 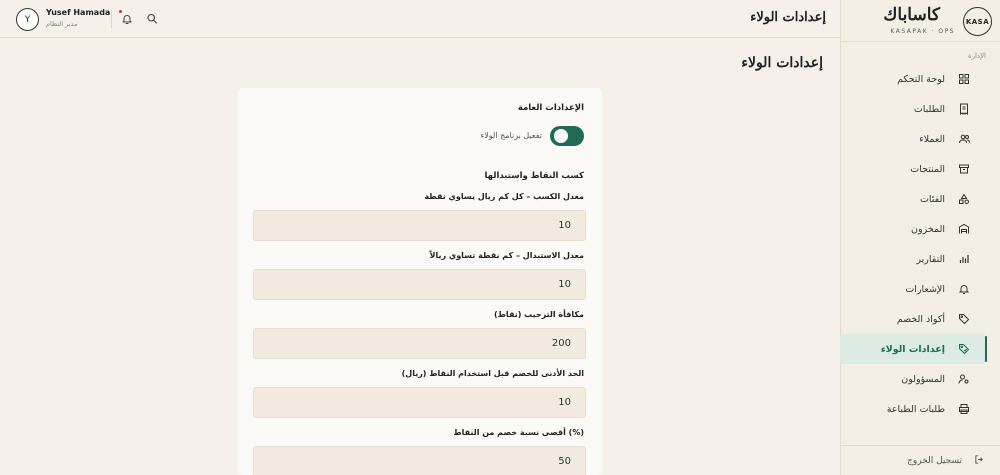 I want to click on earn-rate-label: معدل الكسب – كل كم ريال يساوي نقطة, so click(x=504, y=196).